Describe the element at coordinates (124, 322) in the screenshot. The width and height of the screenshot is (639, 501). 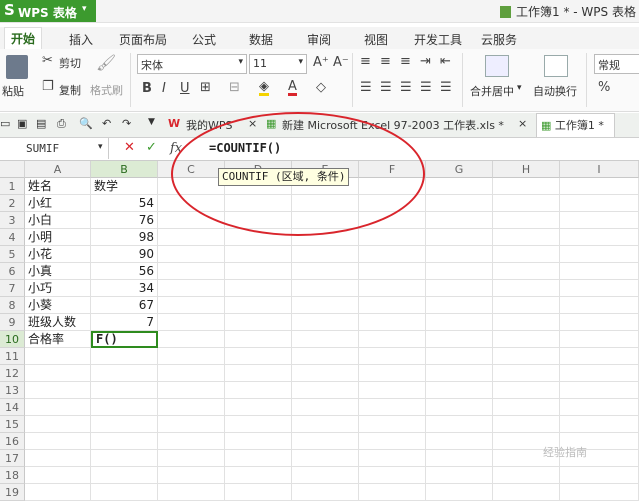
I see `cell-b9: 7` at that location.